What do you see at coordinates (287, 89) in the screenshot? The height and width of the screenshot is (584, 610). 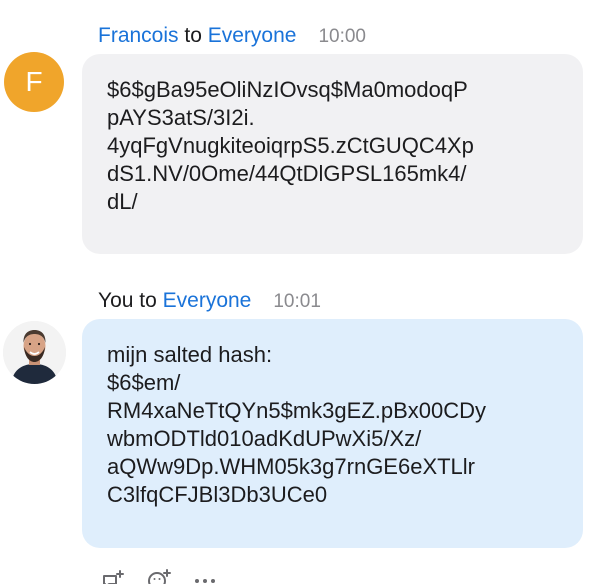 I see `message-line: $6$gBa95eOliNzIOvsq$Ma0modoqP` at bounding box center [287, 89].